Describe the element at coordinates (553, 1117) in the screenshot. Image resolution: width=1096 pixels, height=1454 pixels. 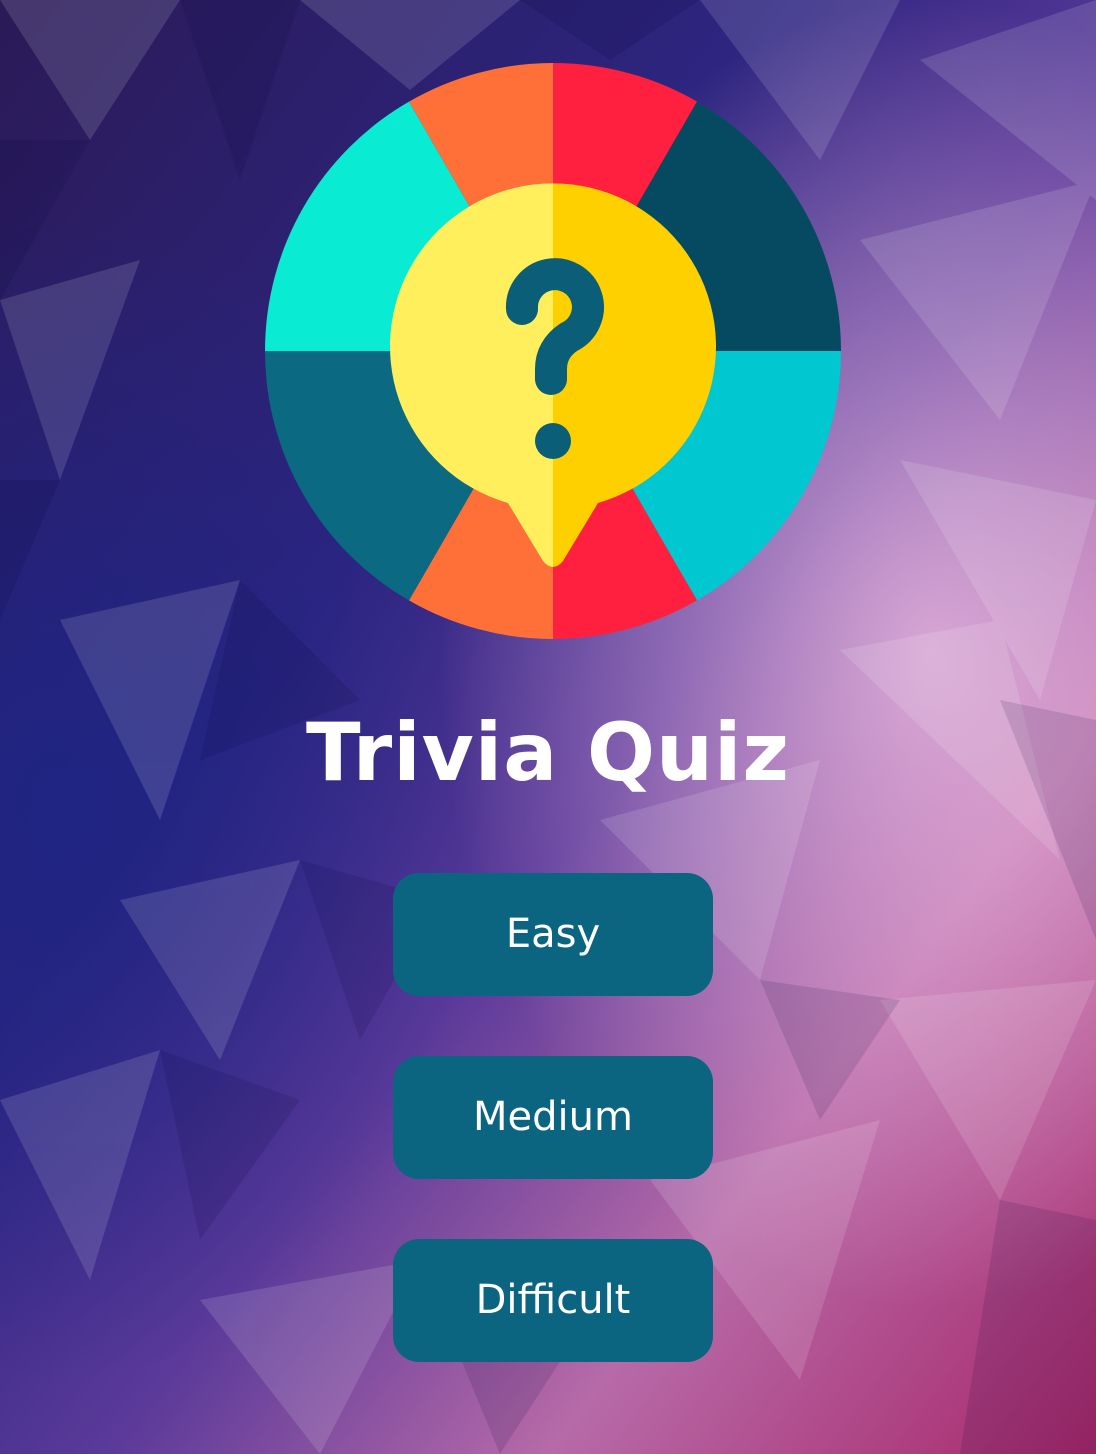
I see `medium-button: Medium` at that location.